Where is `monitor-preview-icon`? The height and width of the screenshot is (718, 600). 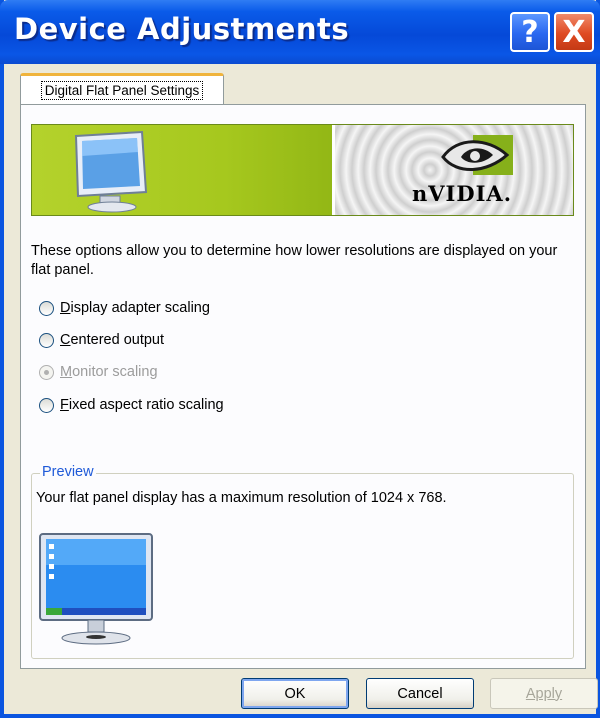 monitor-preview-icon is located at coordinates (96, 589).